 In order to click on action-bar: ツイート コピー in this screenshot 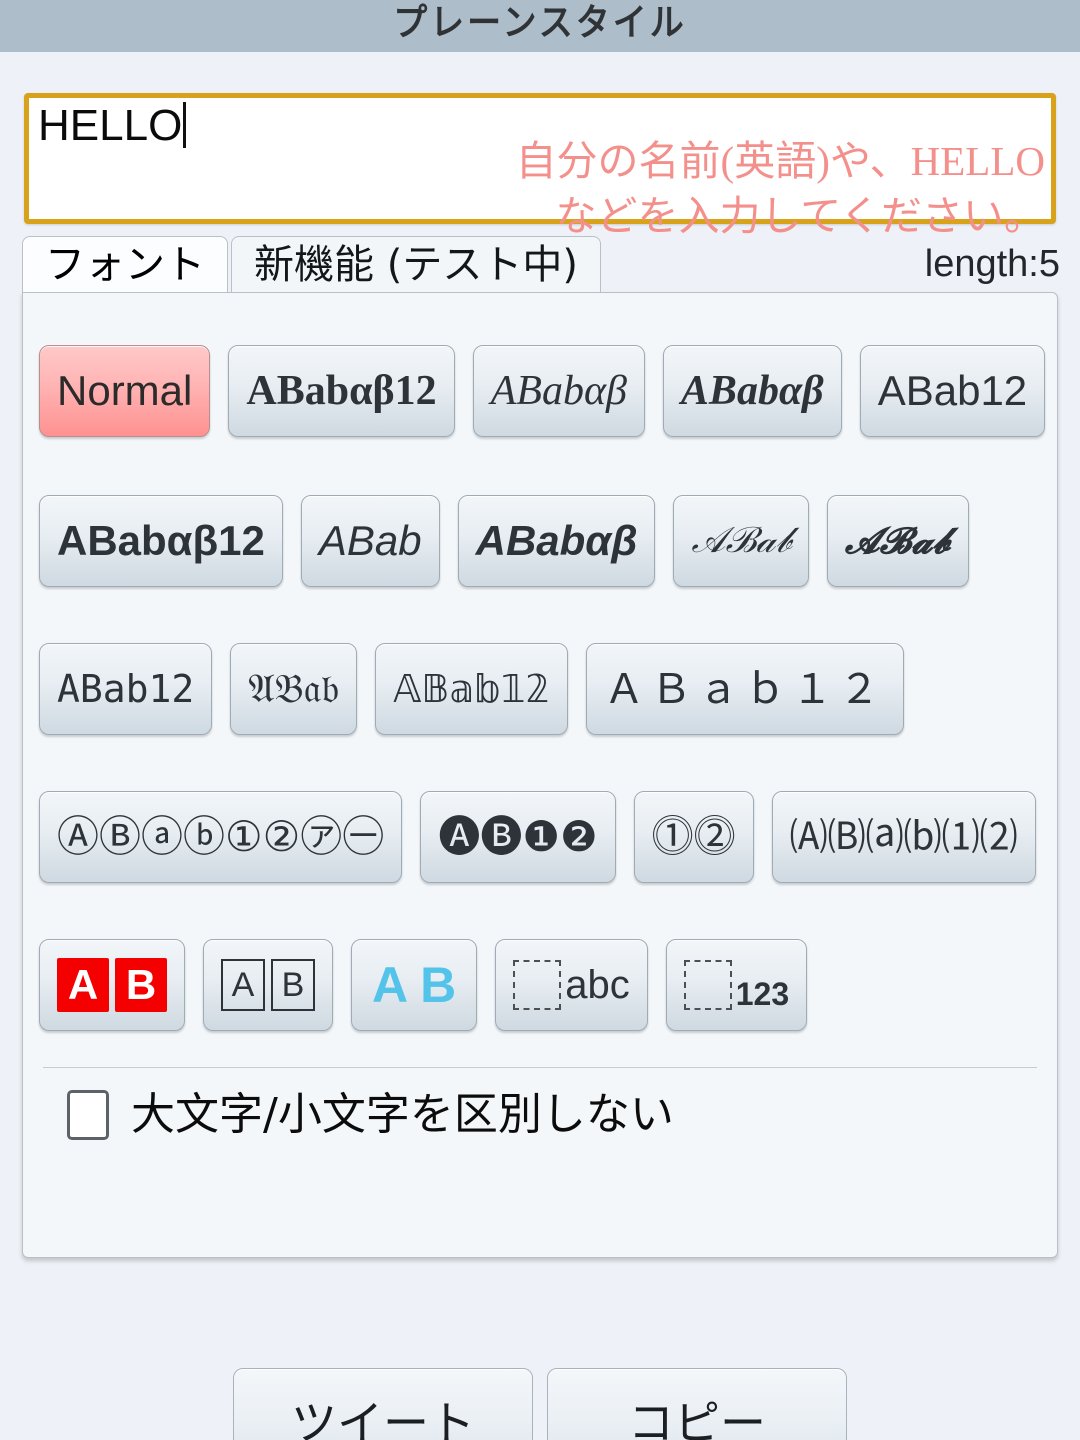, I will do `click(540, 1404)`.